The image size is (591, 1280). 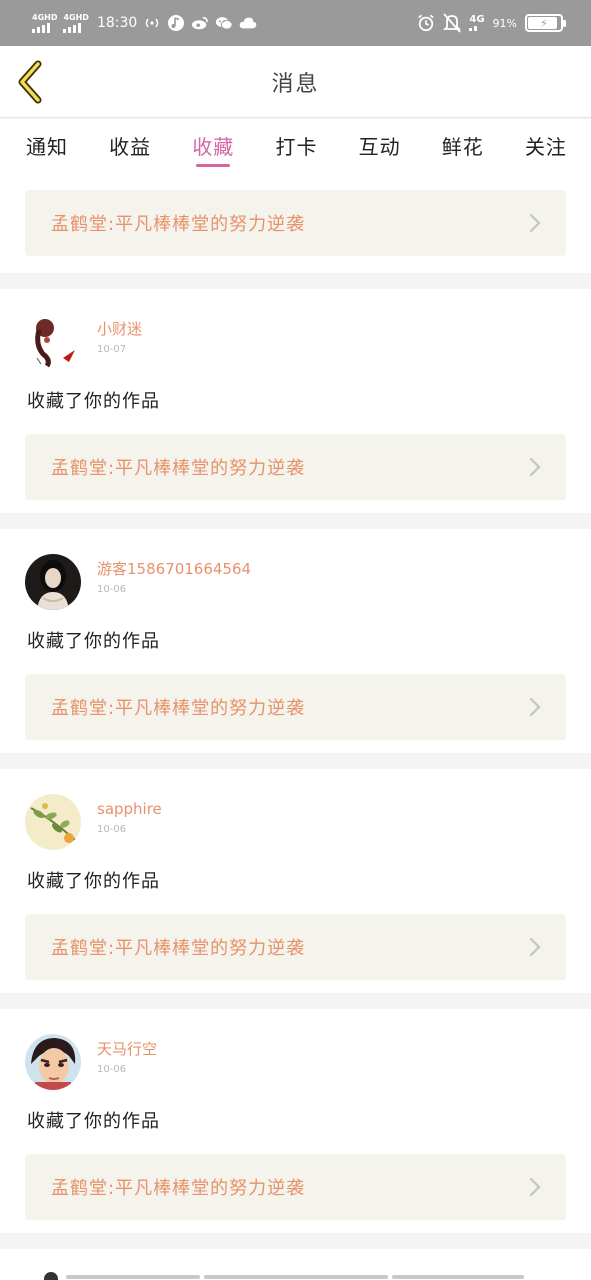 I want to click on back-button, so click(x=32, y=82).